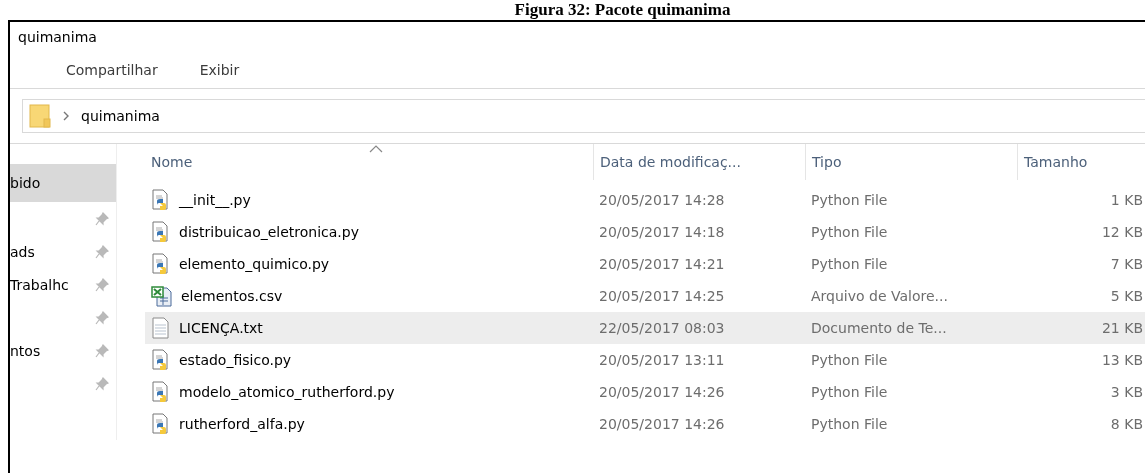  I want to click on figure-caption: Figura 32: Pacote quimanima, so click(622, 10).